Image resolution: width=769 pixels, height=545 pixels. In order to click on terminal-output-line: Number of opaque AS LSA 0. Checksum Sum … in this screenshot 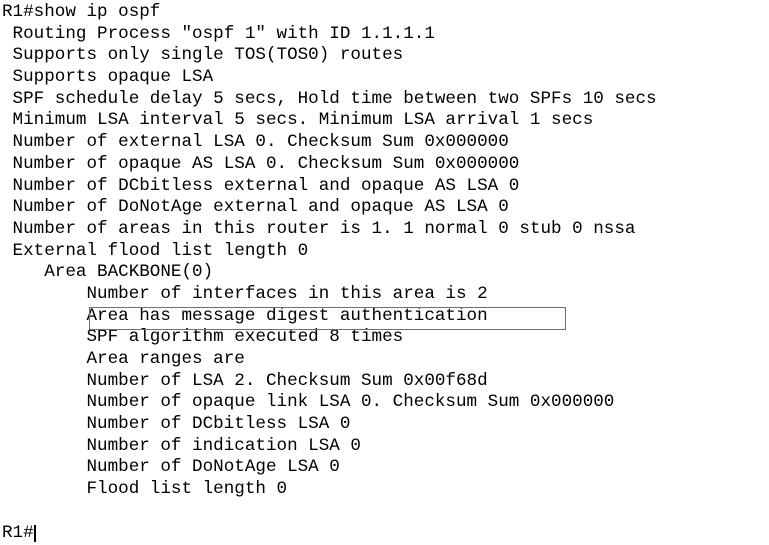, I will do `click(261, 163)`.